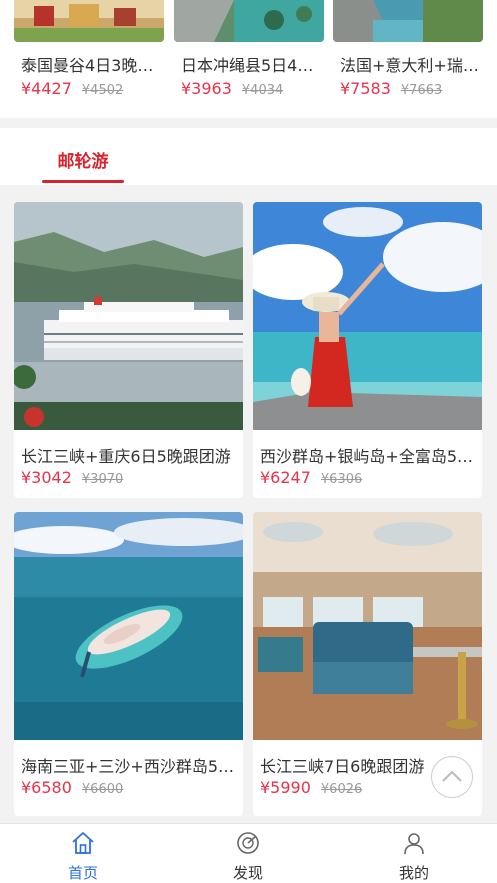 The height and width of the screenshot is (883, 497). What do you see at coordinates (46, 477) in the screenshot?
I see `current-price: ¥3042` at bounding box center [46, 477].